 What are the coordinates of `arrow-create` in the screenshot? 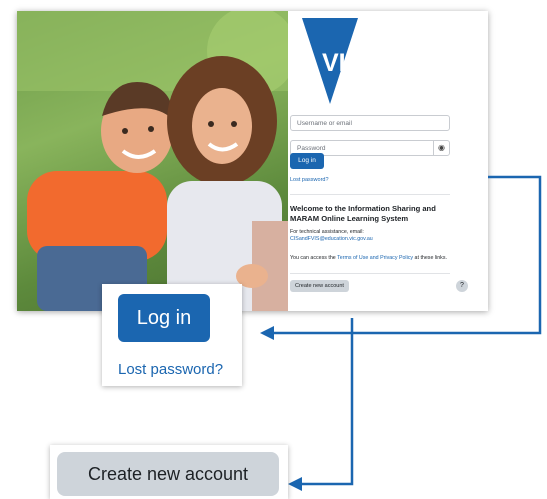 It's located at (327, 402).